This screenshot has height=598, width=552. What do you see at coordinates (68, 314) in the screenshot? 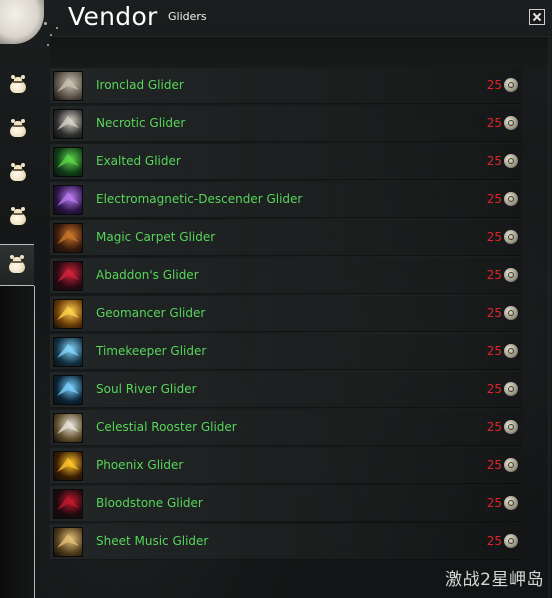
I see `geomancer-glider-icon` at bounding box center [68, 314].